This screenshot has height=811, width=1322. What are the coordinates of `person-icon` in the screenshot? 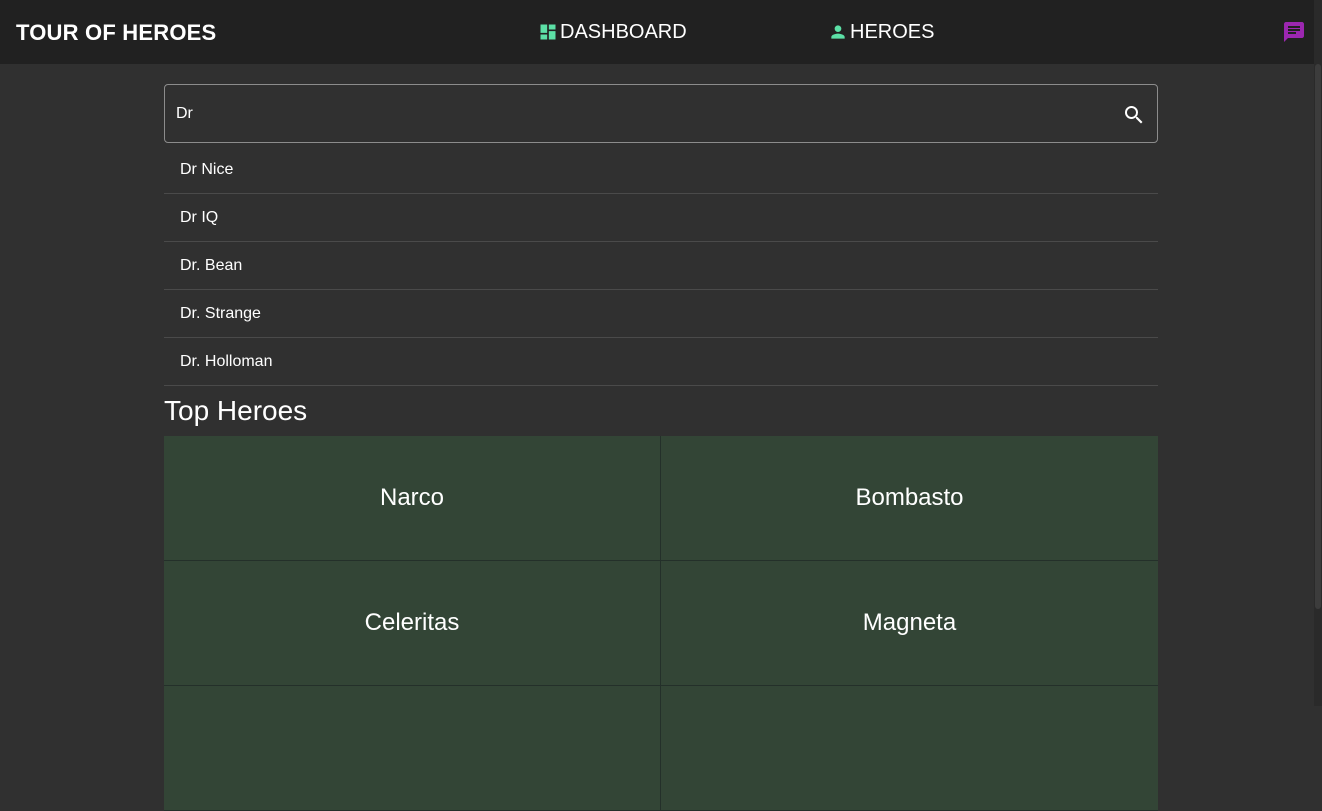 It's located at (838, 32).